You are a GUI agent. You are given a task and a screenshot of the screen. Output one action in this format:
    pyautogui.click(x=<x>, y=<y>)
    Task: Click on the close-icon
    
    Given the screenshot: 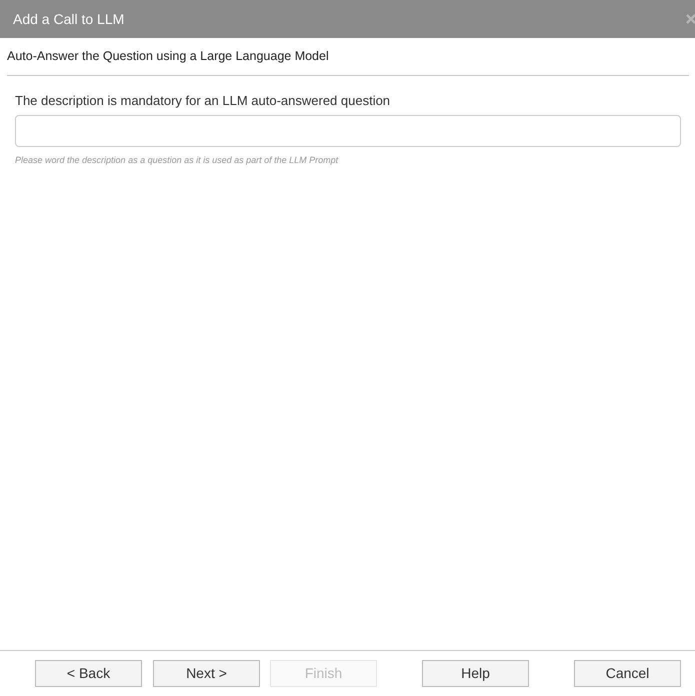 What is the action you would take?
    pyautogui.click(x=690, y=19)
    